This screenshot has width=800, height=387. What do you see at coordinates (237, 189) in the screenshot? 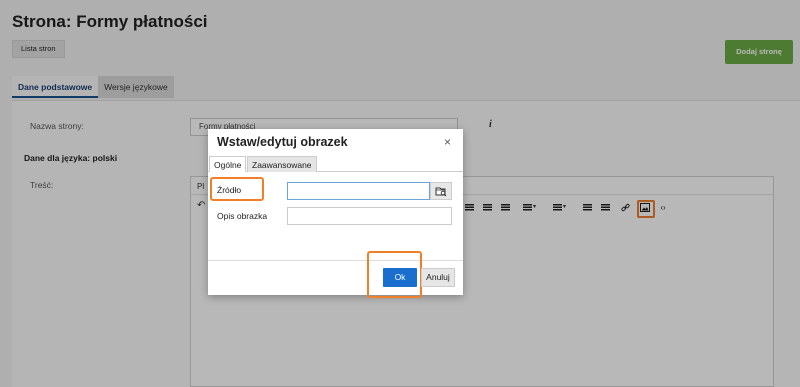
I see `source-label-highlight` at bounding box center [237, 189].